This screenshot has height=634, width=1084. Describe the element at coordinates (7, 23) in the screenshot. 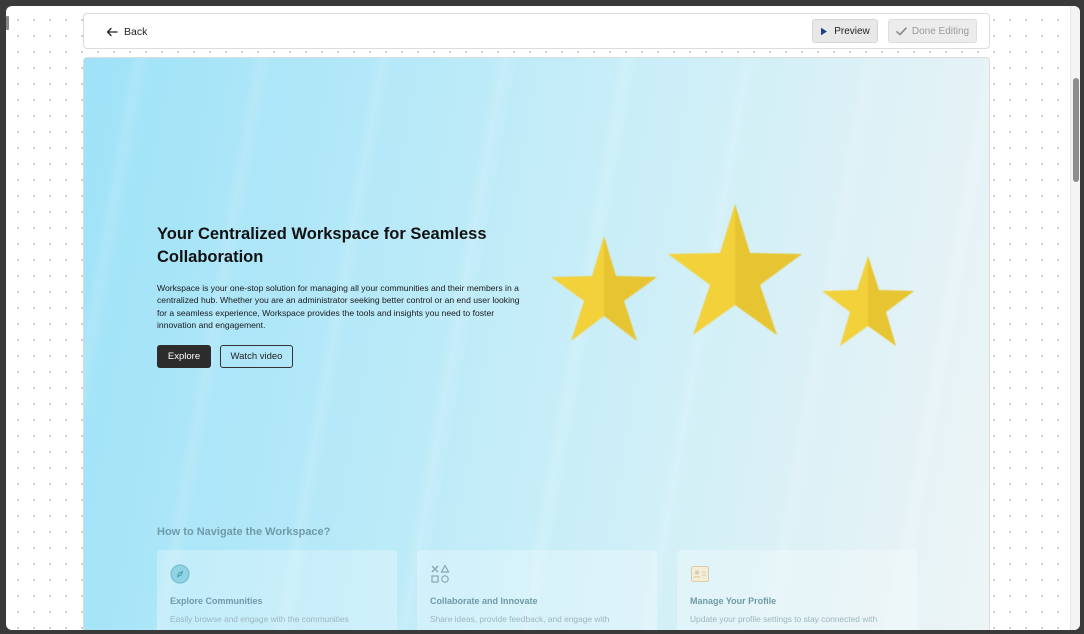

I see `resize-handle` at that location.